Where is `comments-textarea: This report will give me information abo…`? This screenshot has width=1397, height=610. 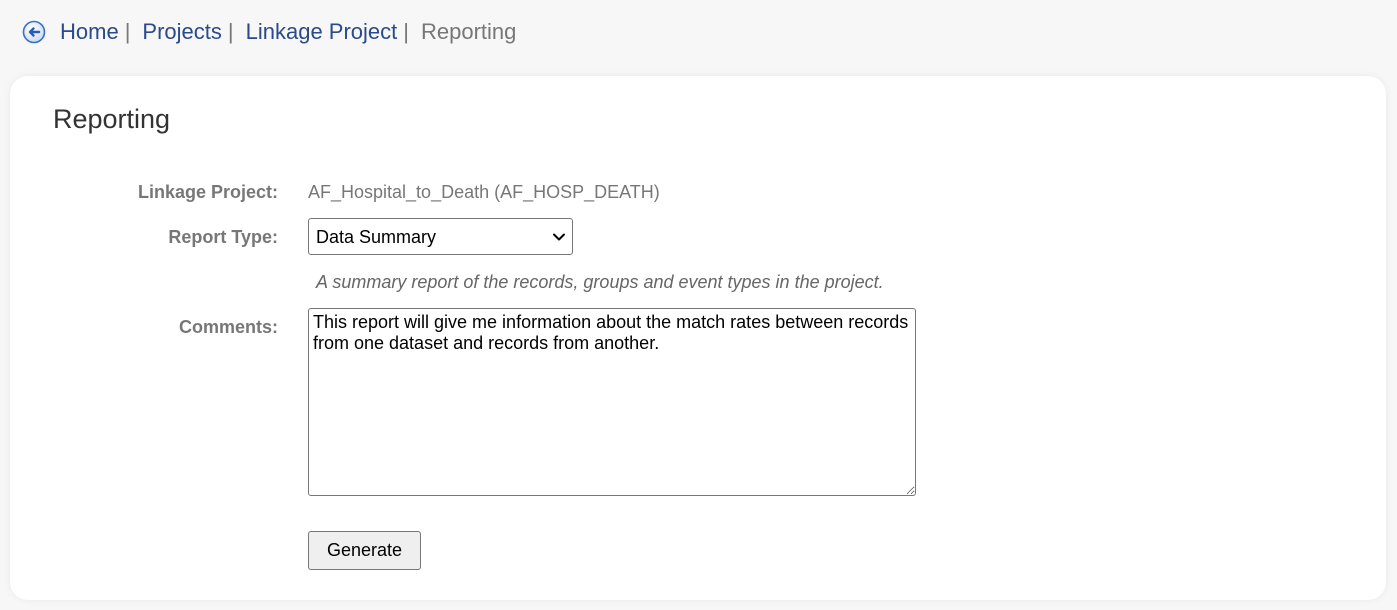 comments-textarea: This report will give me information abo… is located at coordinates (612, 402).